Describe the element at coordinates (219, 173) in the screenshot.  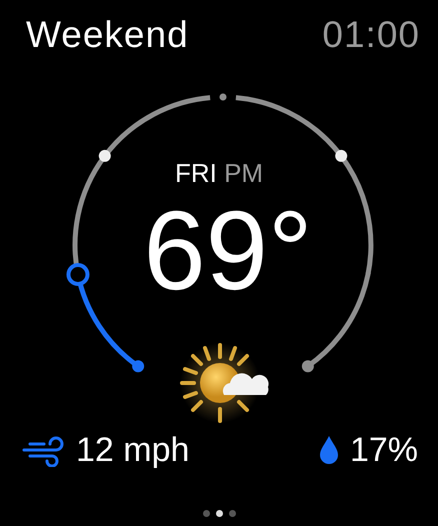
I see `forecast-time: FRI PM` at that location.